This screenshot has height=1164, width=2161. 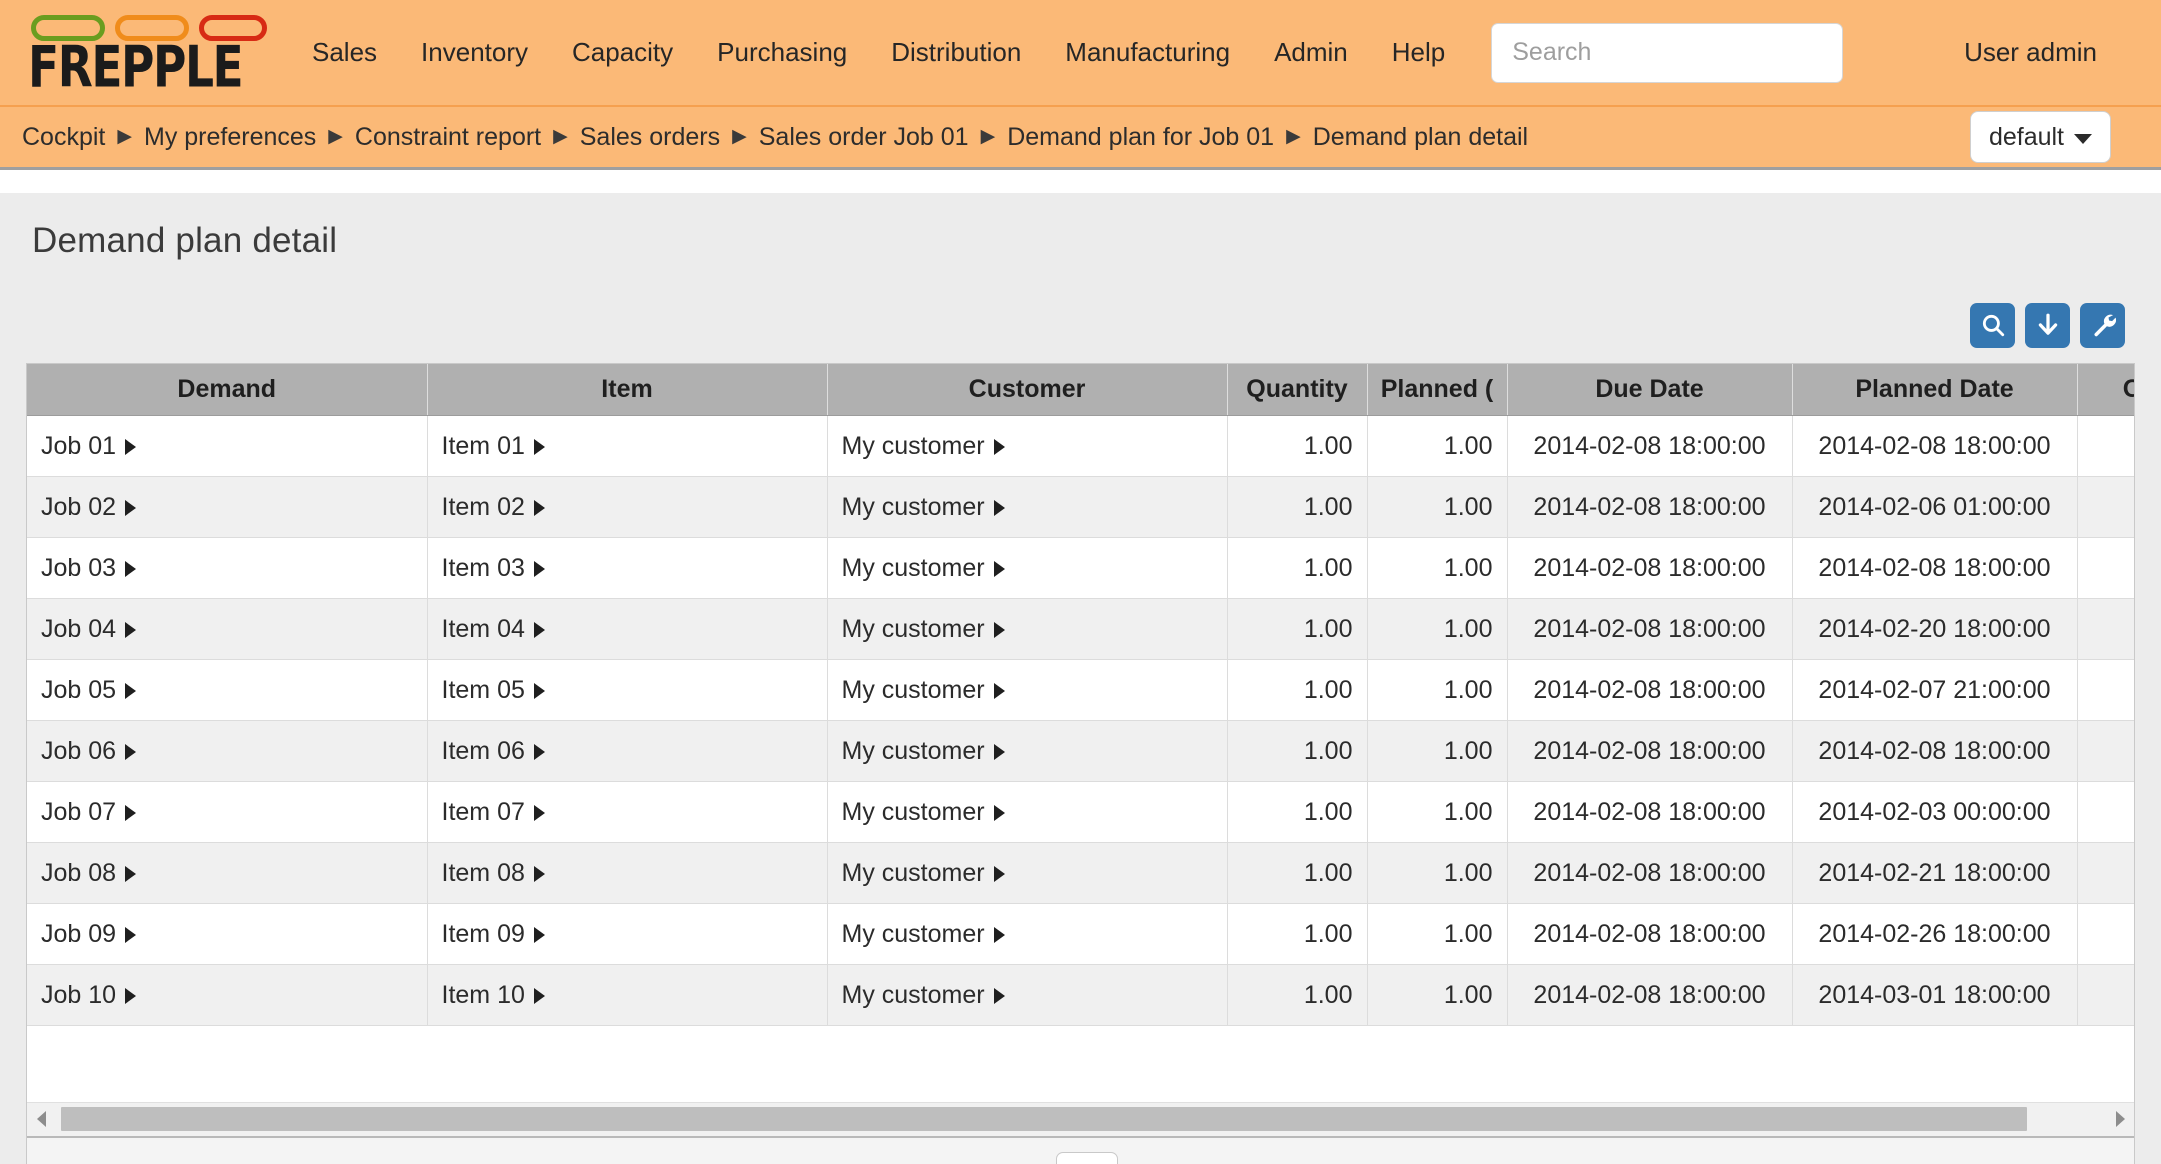 I want to click on column-header-quantity: Quantity, so click(x=1297, y=390).